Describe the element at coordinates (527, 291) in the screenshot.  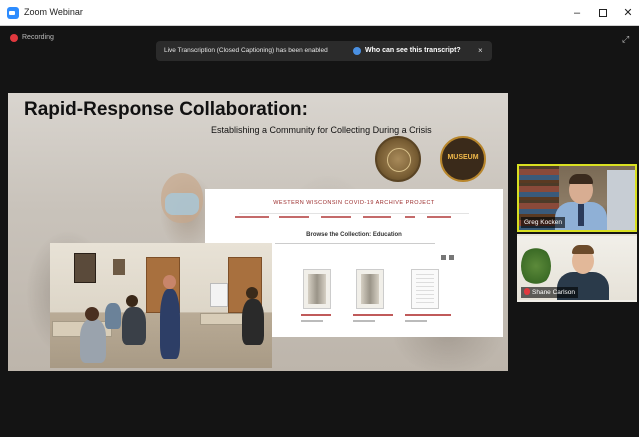
I see `muted-microphone-icon` at that location.